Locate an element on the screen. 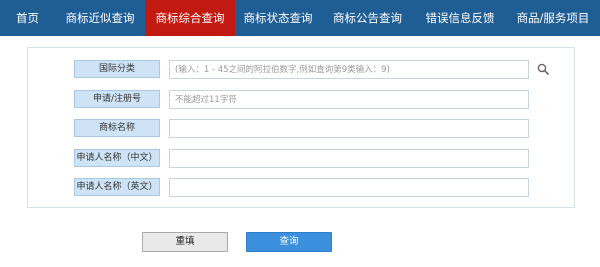  label-trademark-name: 商标名称 is located at coordinates (117, 128).